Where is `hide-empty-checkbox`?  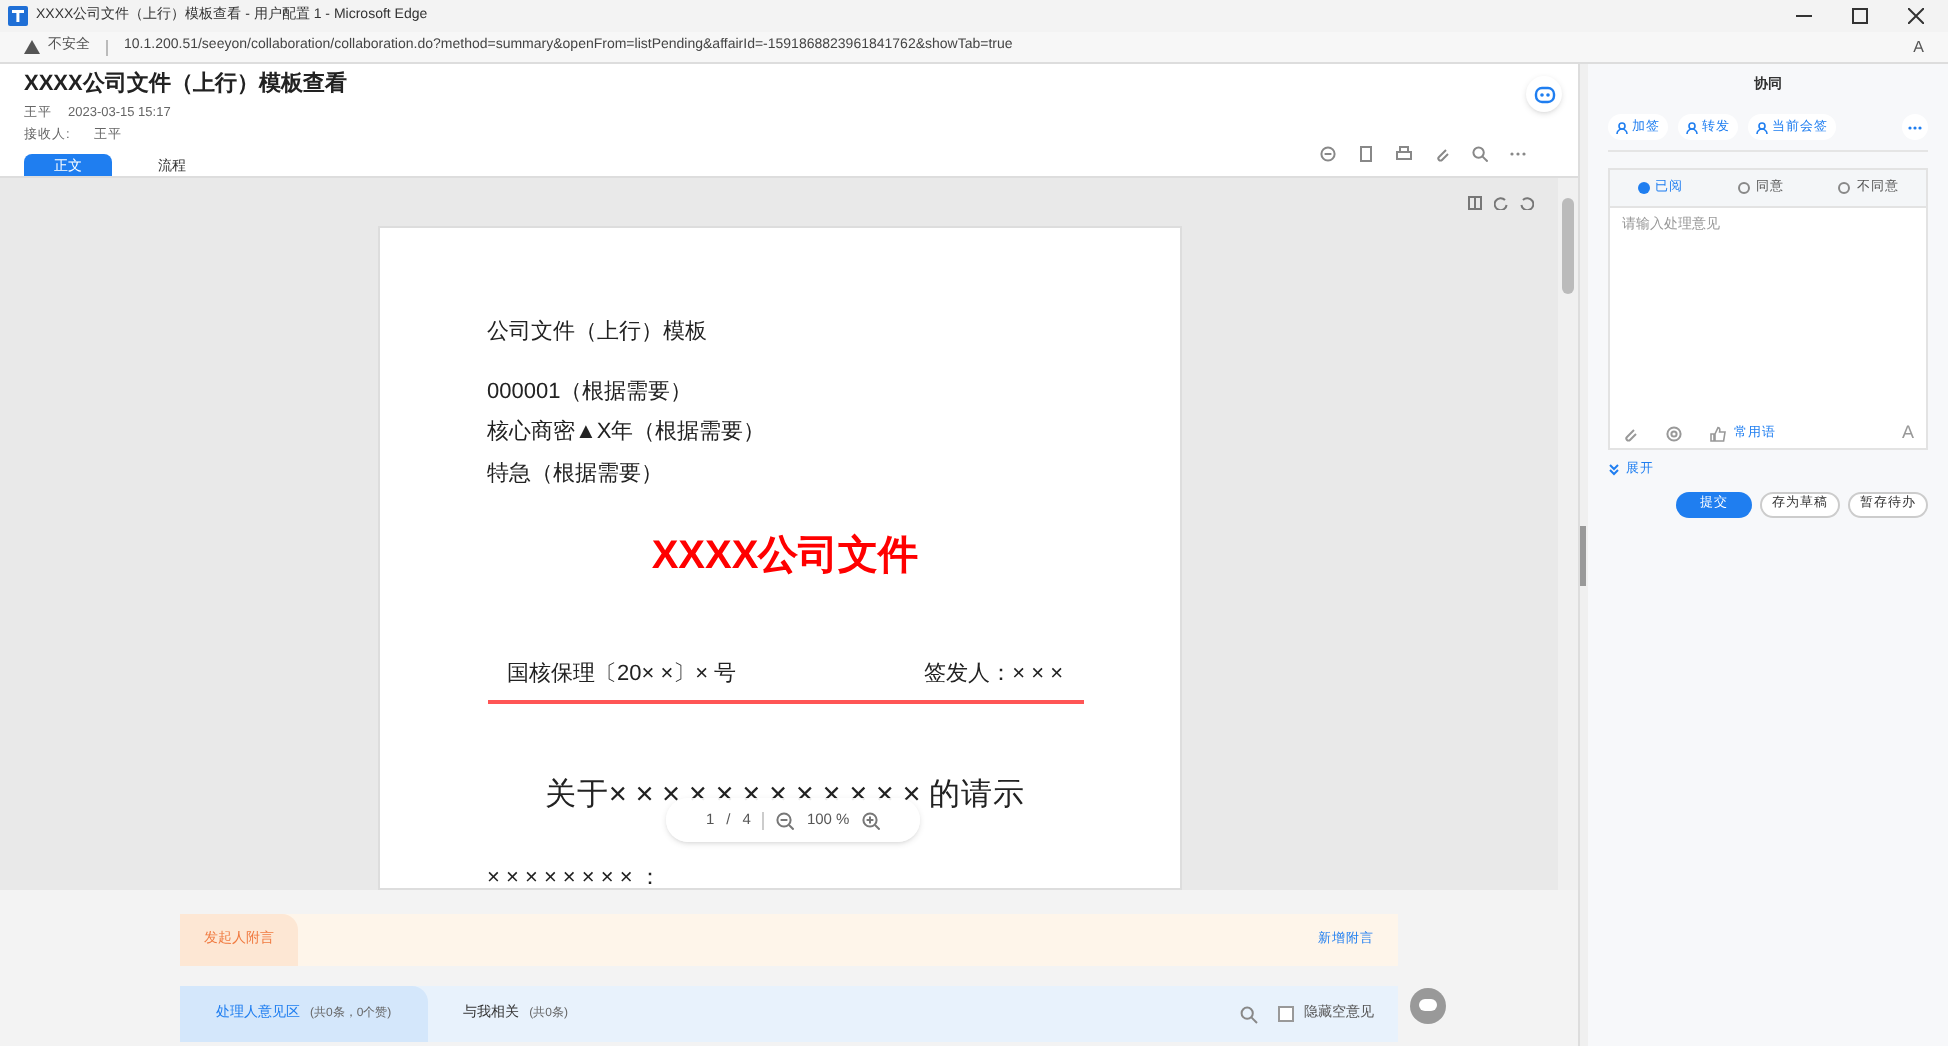 hide-empty-checkbox is located at coordinates (1286, 1014).